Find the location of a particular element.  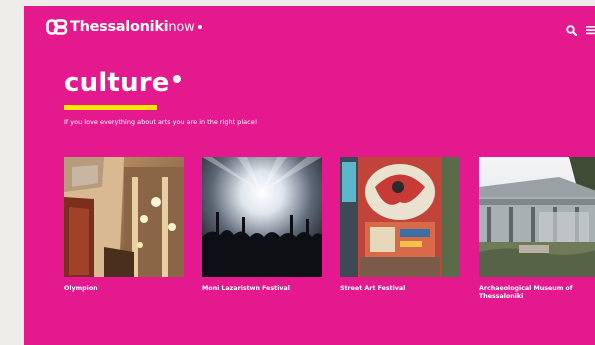

museum-building-photo is located at coordinates (537, 217).